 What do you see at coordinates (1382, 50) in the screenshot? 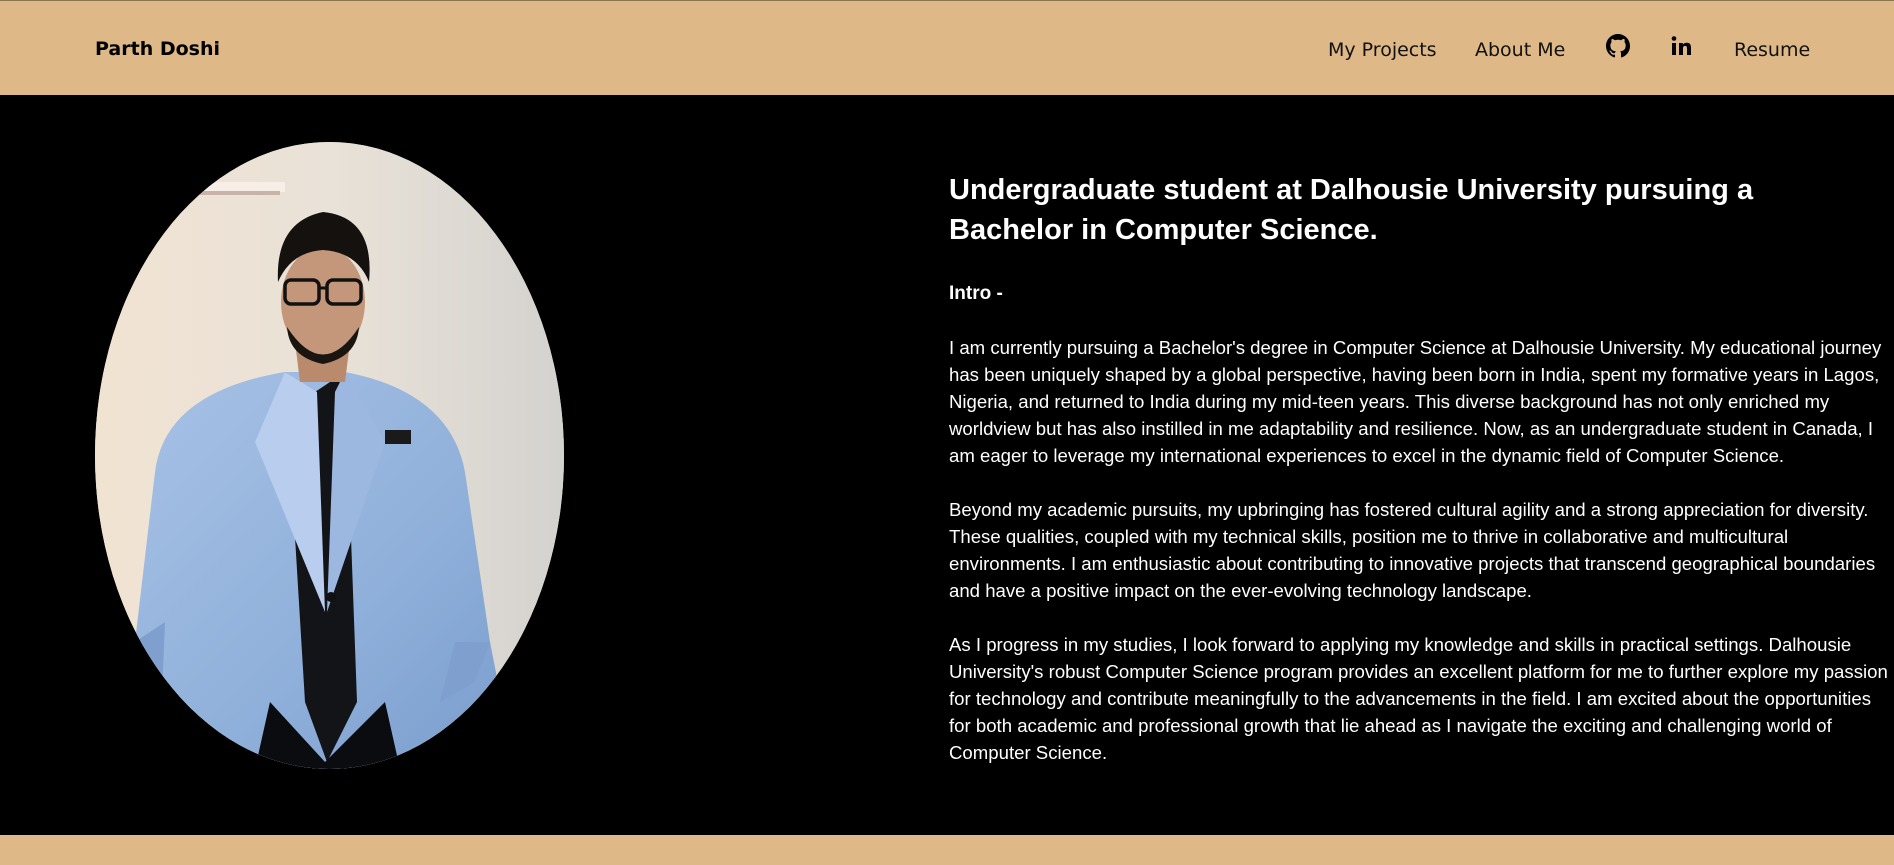
I see `nav-link-my-projects: My Projects` at bounding box center [1382, 50].